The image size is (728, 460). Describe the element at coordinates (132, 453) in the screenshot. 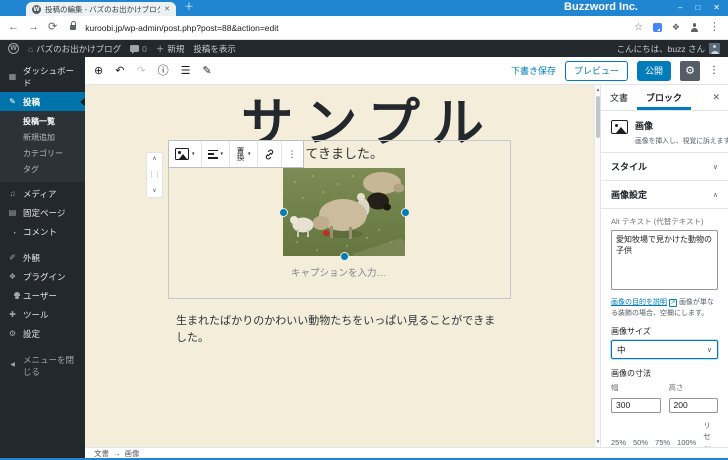

I see `breadcrumb-image: 画像` at that location.